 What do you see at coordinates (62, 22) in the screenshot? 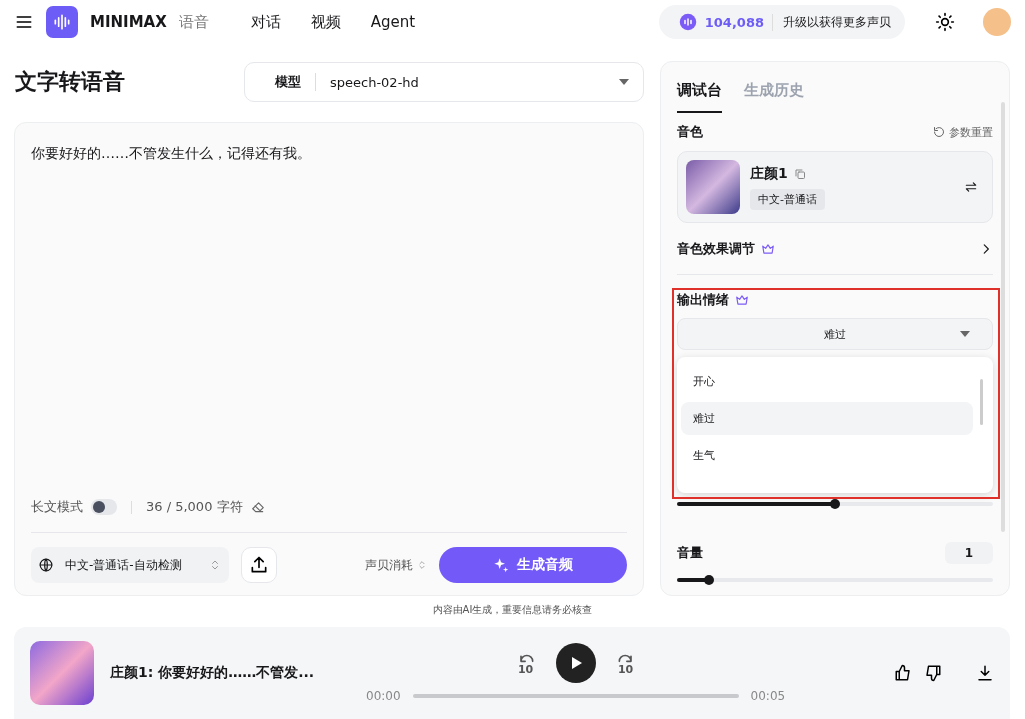
I see `waveform-logo-icon` at bounding box center [62, 22].